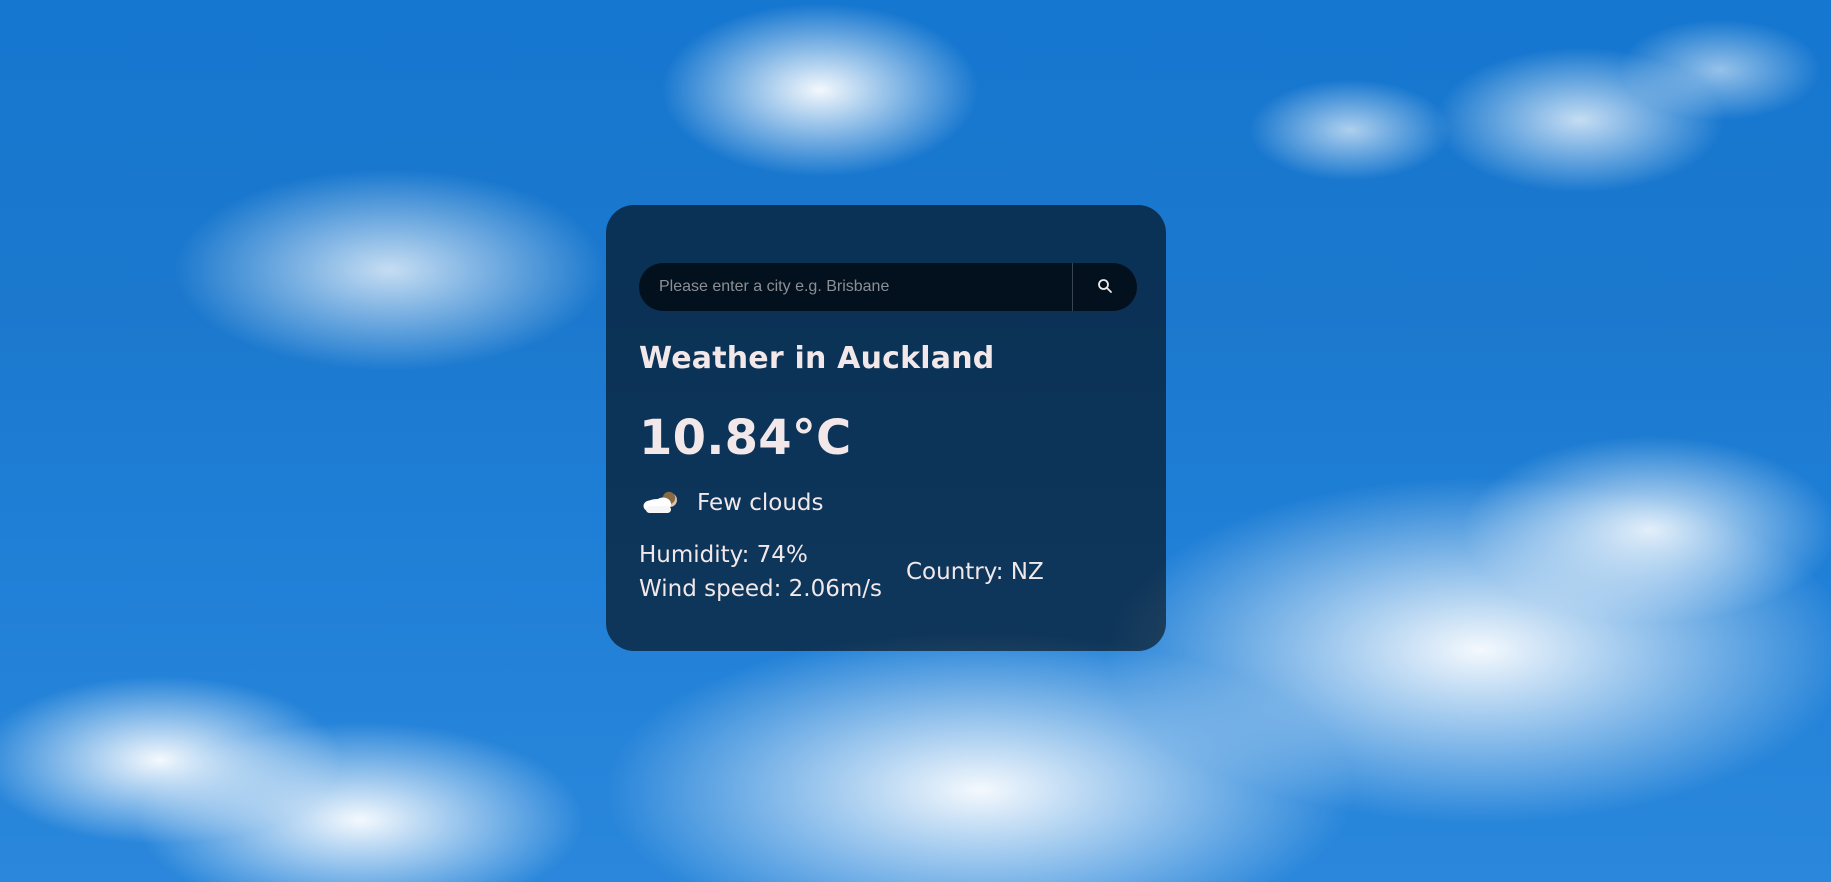 The image size is (1831, 882). Describe the element at coordinates (660, 503) in the screenshot. I see `few-clouds-icon` at that location.